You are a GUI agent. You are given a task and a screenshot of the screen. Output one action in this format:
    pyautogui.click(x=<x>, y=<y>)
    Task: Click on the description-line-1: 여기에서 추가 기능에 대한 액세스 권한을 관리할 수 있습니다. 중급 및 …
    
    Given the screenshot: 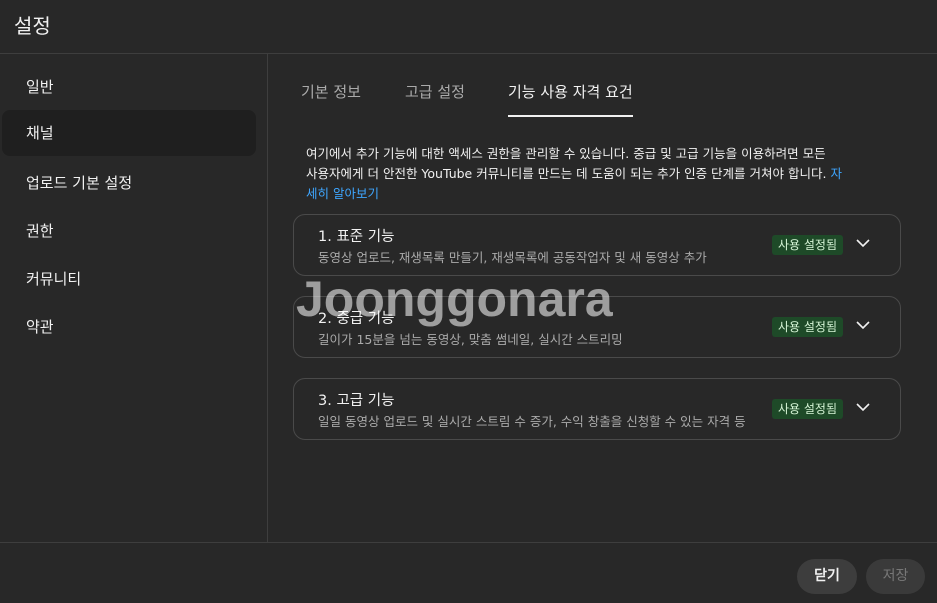 What is the action you would take?
    pyautogui.click(x=566, y=153)
    